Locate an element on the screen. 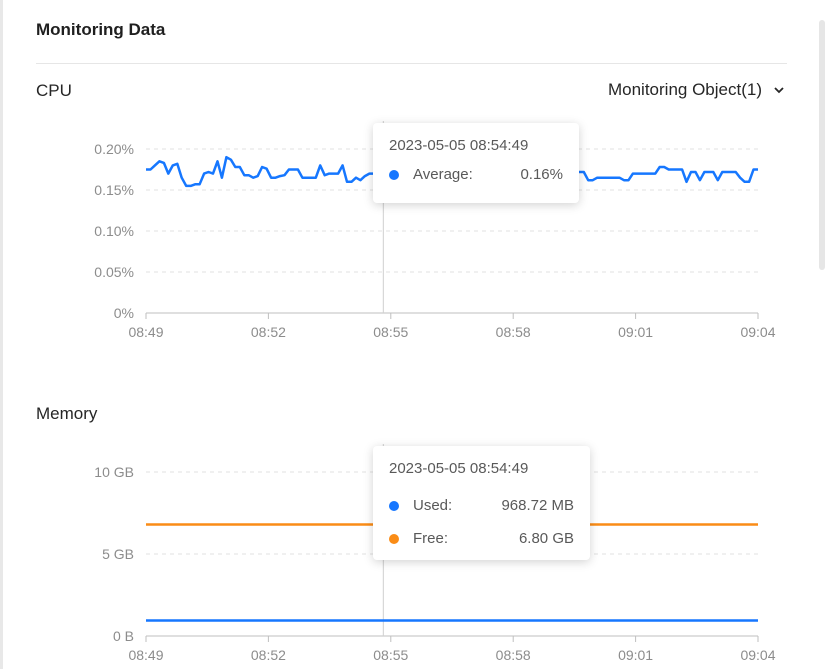  memory-y-tick-label: 10 GB is located at coordinates (114, 472).